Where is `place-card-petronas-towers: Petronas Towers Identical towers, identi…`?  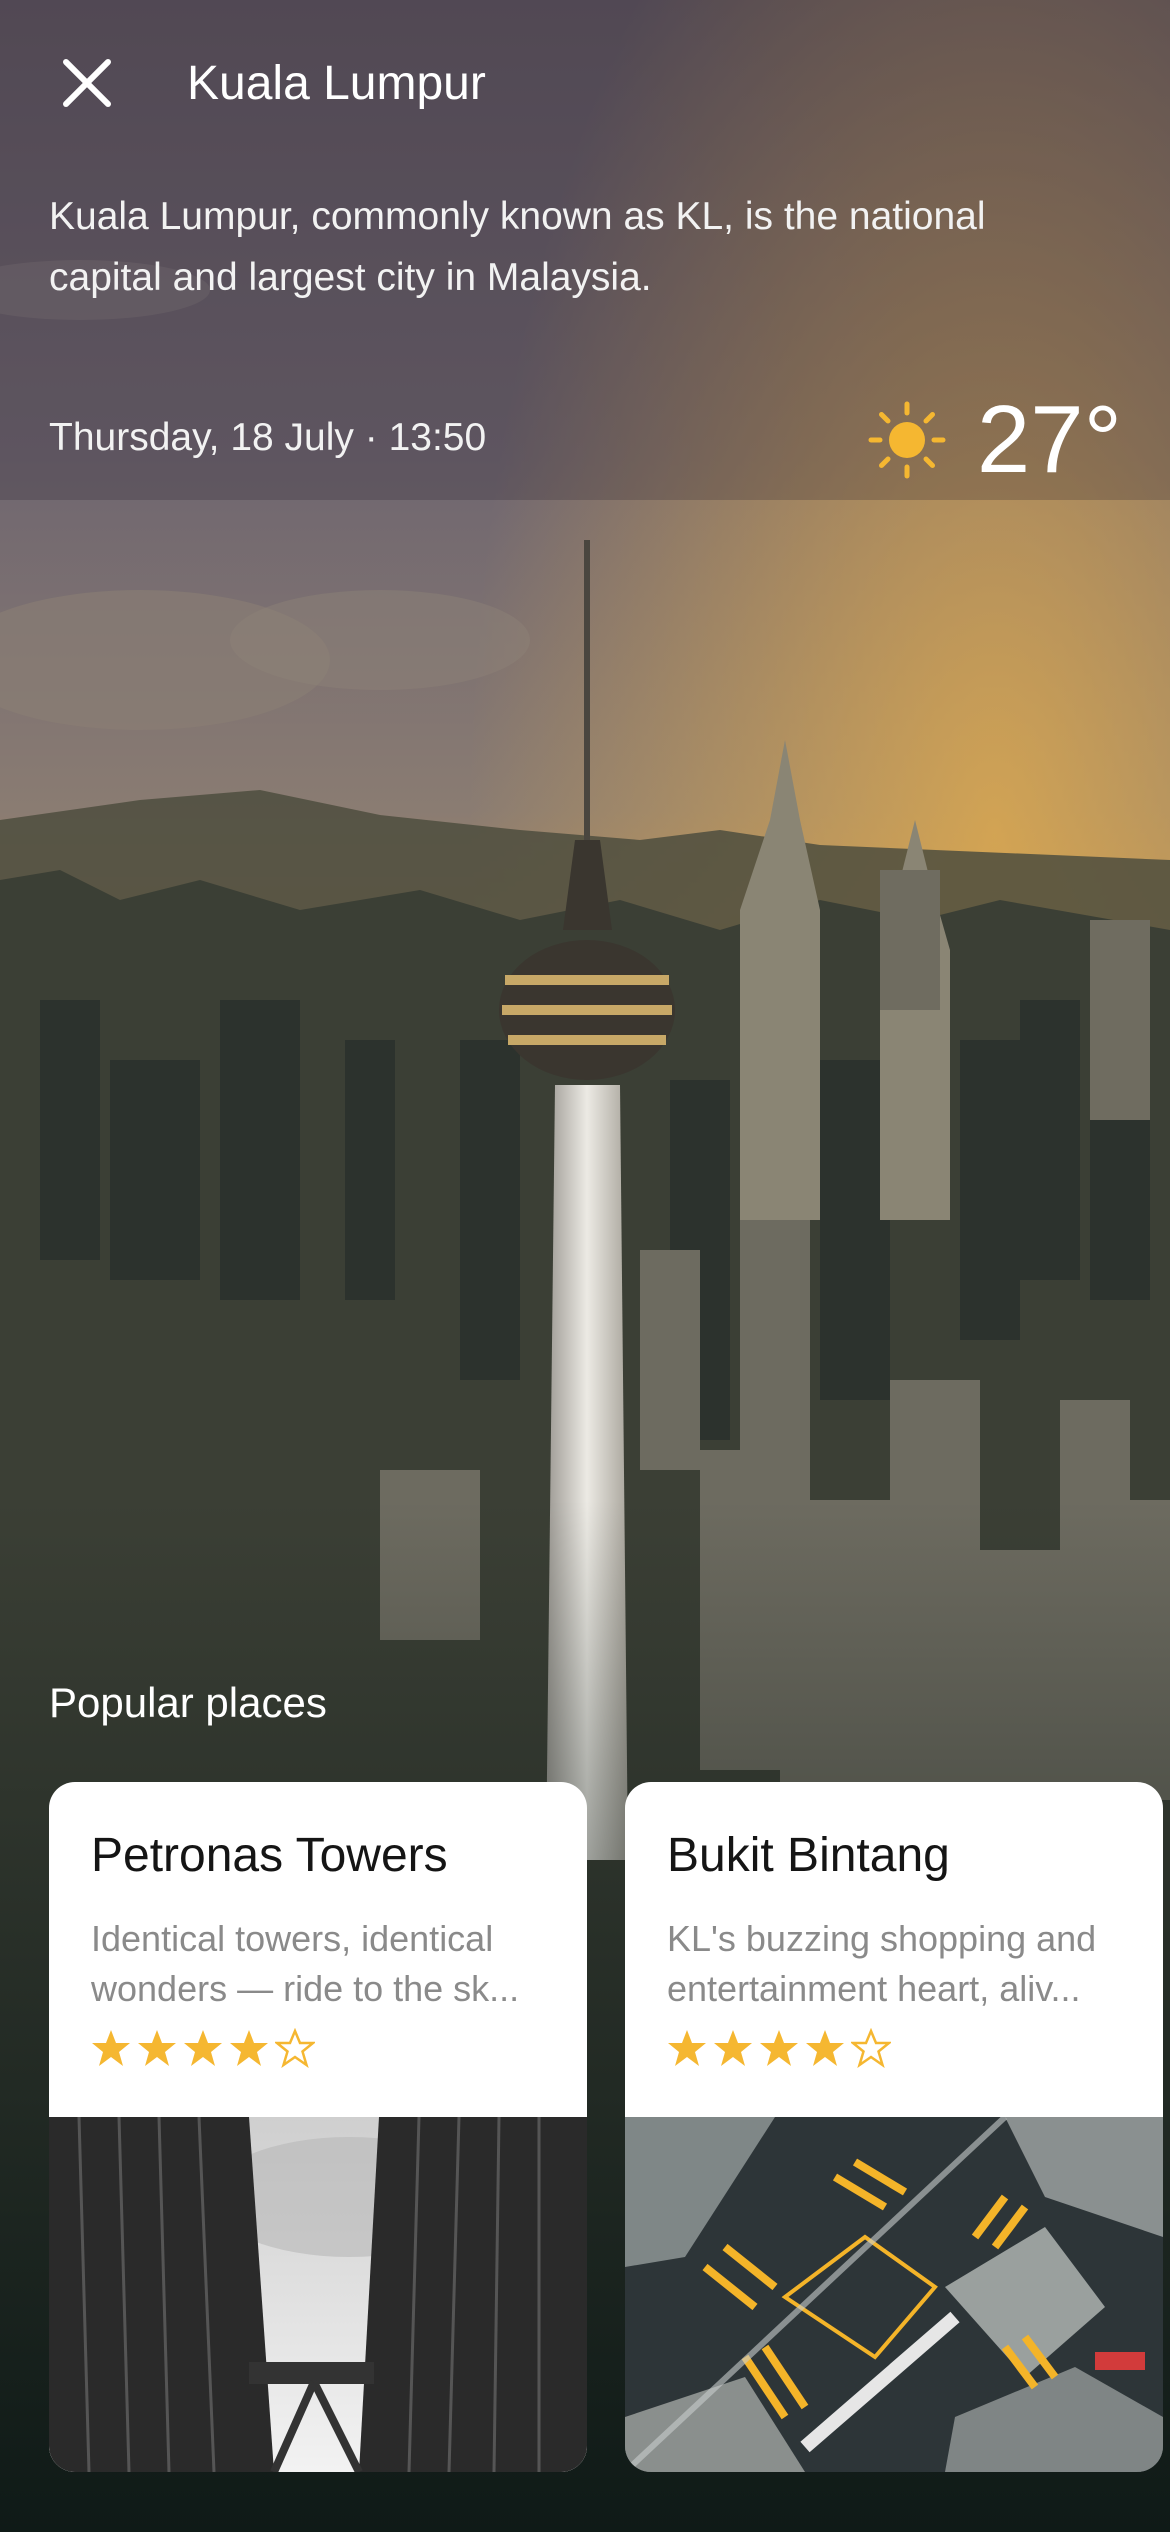 place-card-petronas-towers: Petronas Towers Identical towers, identi… is located at coordinates (318, 2127).